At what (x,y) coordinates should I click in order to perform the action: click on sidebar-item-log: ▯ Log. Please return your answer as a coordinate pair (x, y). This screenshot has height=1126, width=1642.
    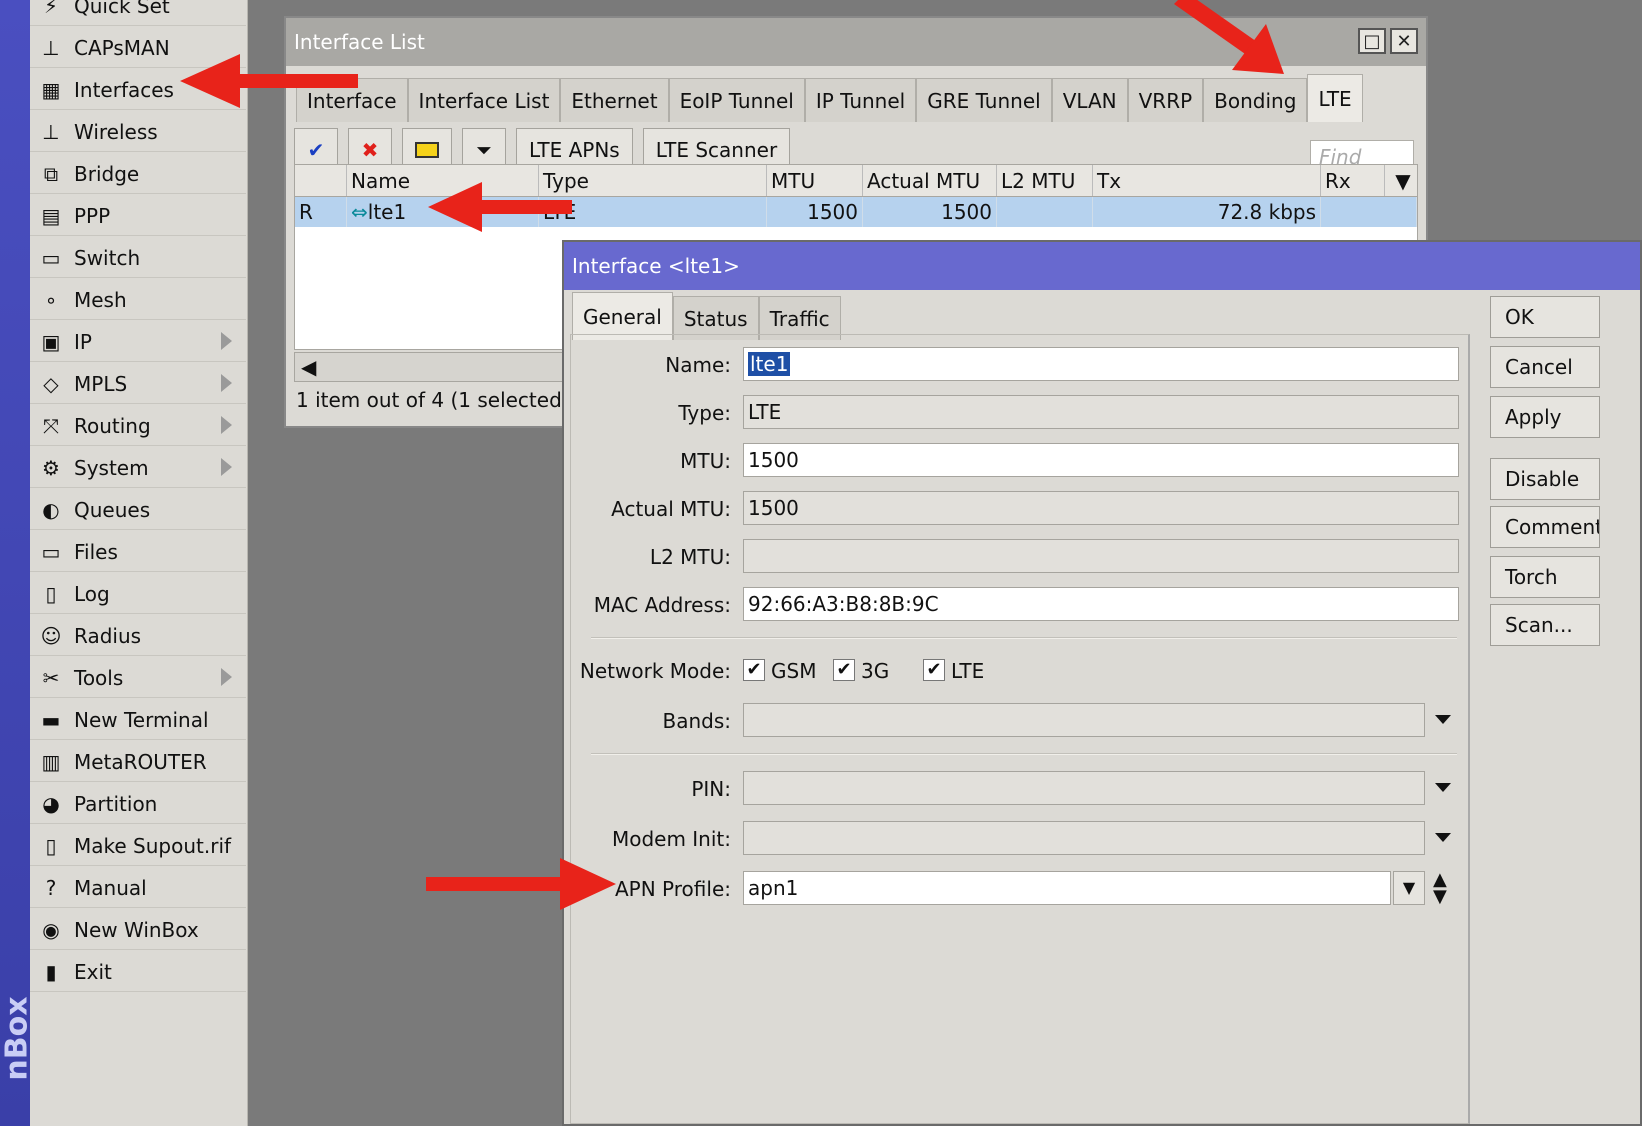
    Looking at the image, I should click on (138, 594).